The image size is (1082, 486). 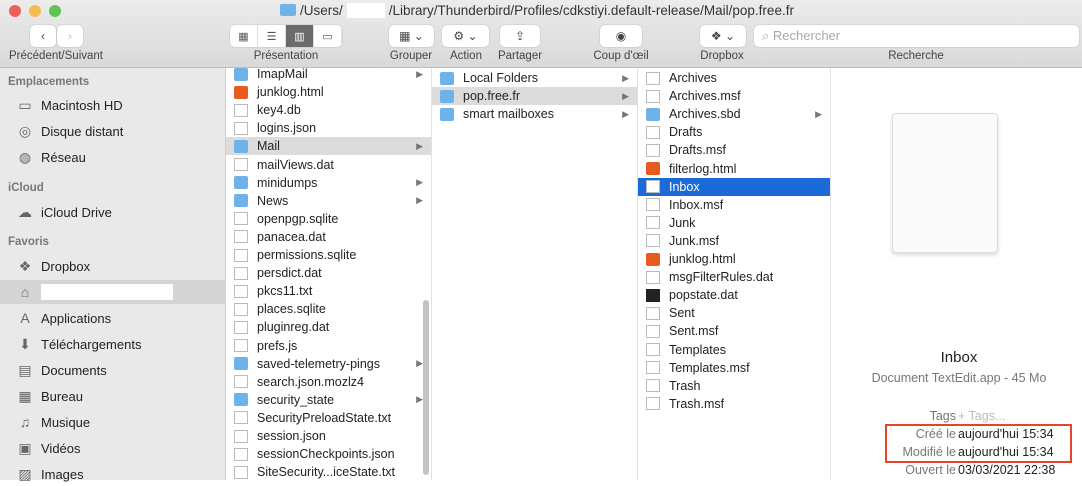 What do you see at coordinates (113, 422) in the screenshot?
I see `sidebar-item: ♫ Musique` at bounding box center [113, 422].